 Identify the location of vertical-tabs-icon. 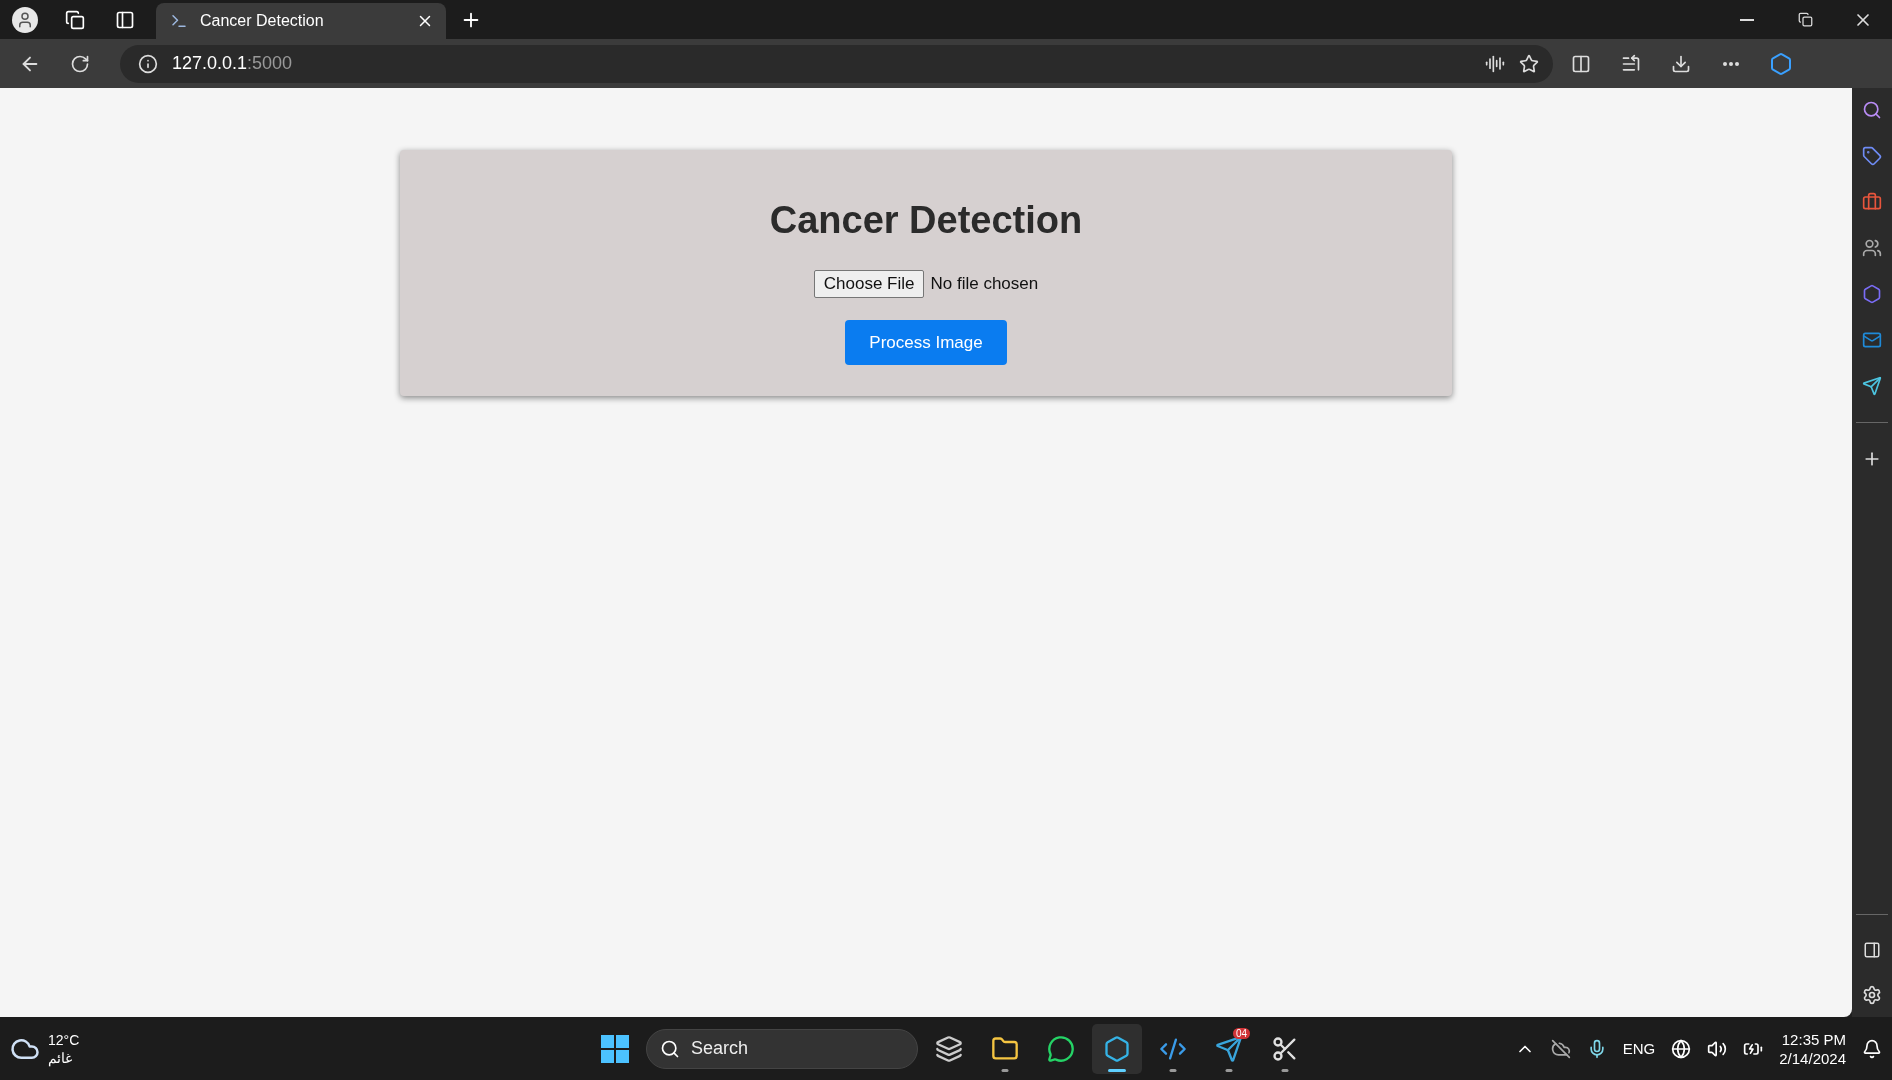
(125, 19).